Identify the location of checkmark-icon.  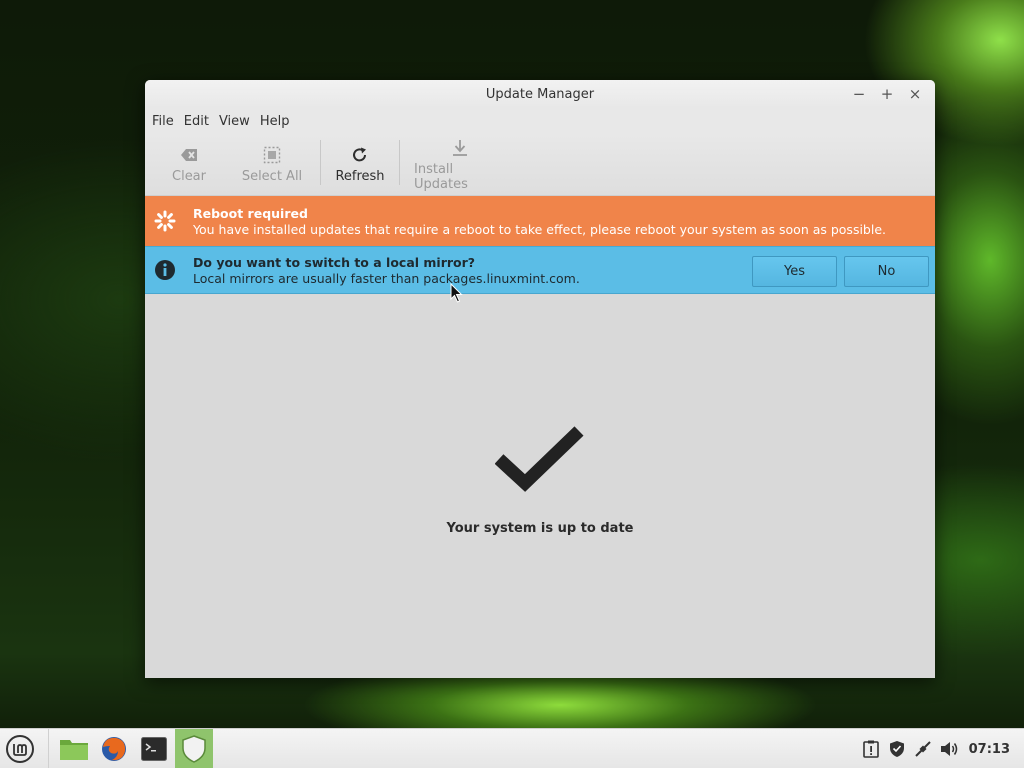
(539, 462).